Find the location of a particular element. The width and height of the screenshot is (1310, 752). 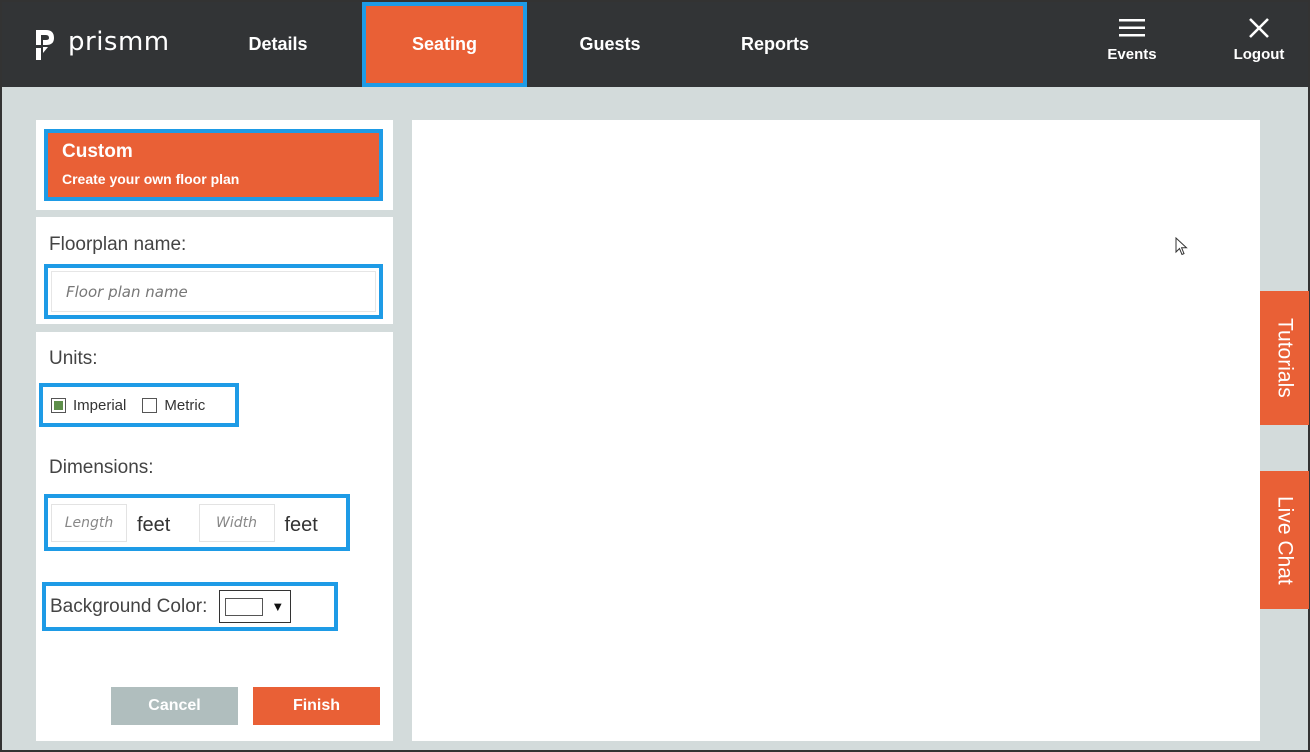

custom-title: Custom is located at coordinates (97, 151).